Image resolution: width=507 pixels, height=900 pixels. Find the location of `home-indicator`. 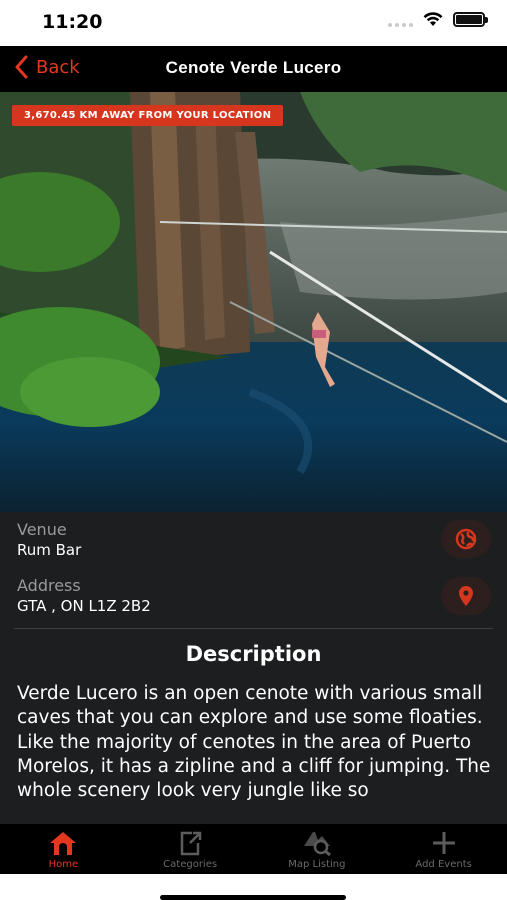

home-indicator is located at coordinates (253, 897).